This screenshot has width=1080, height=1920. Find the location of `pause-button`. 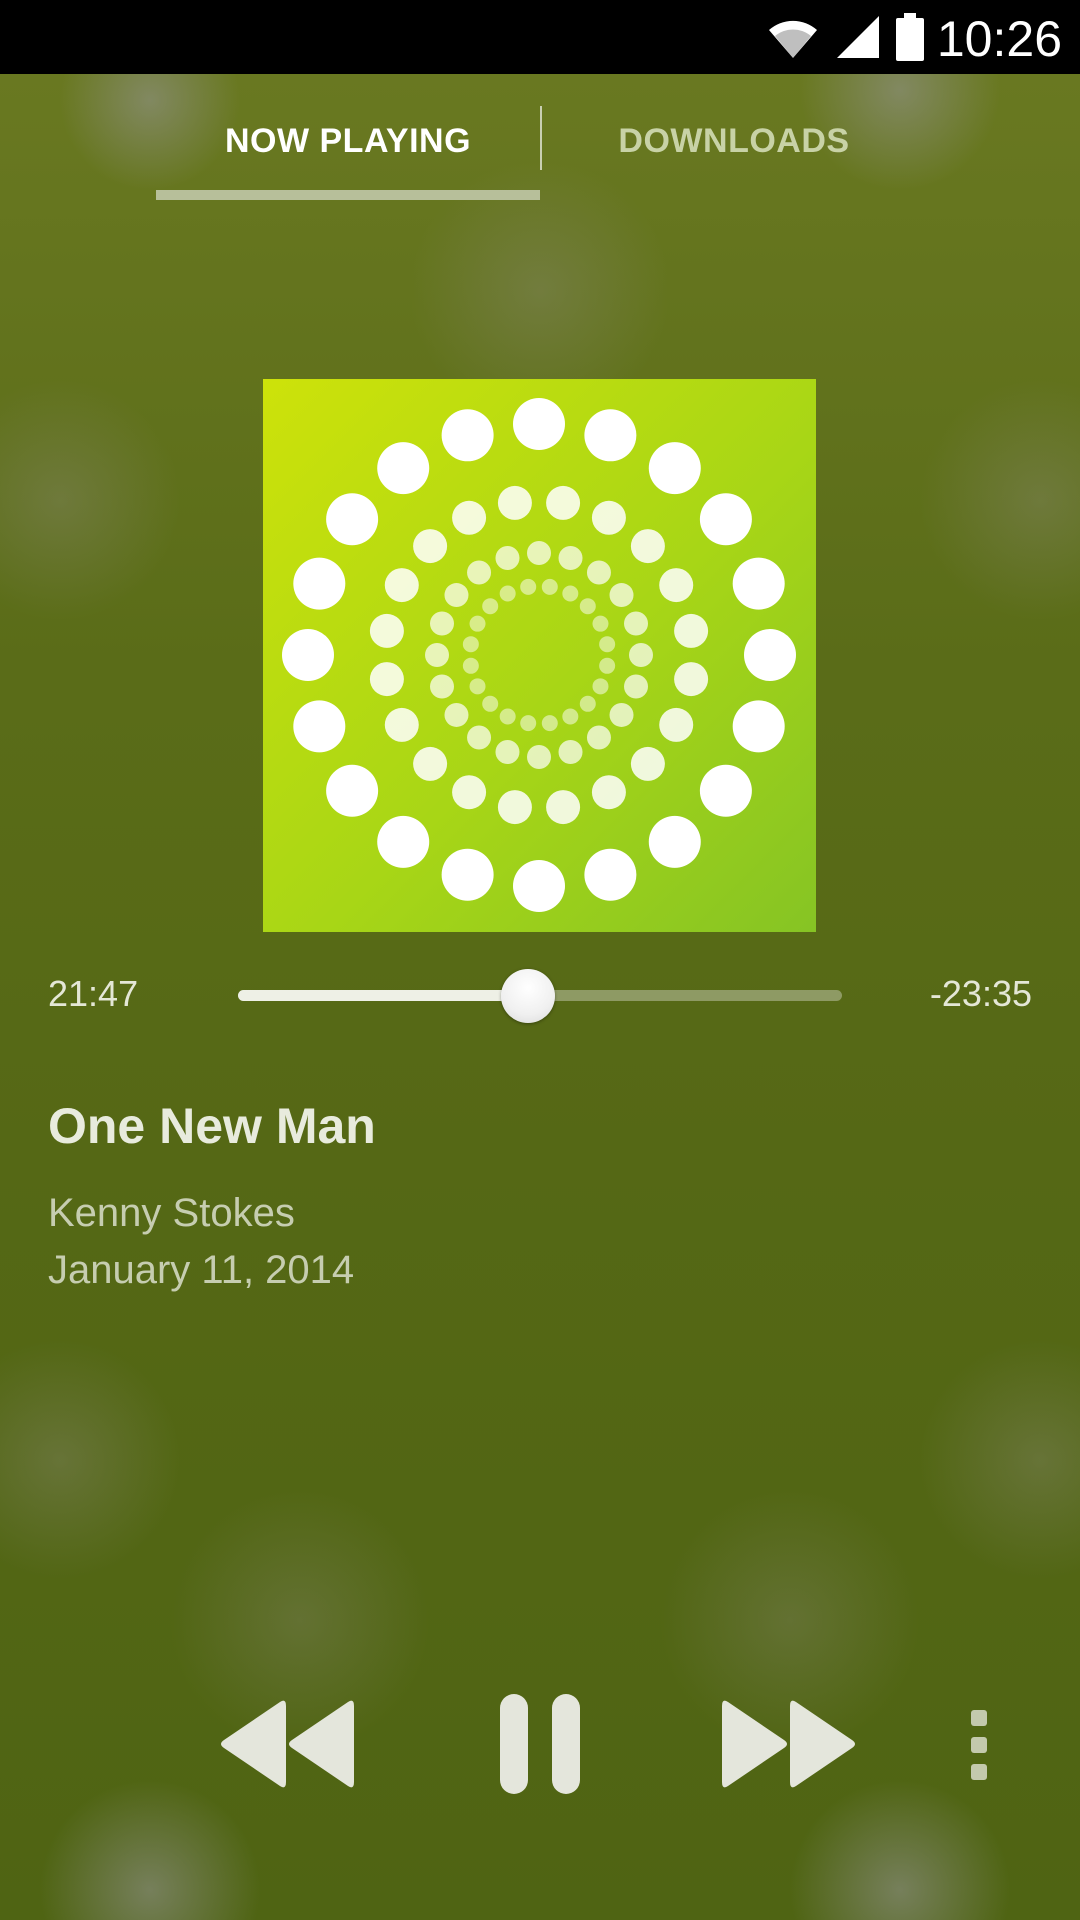

pause-button is located at coordinates (540, 1744).